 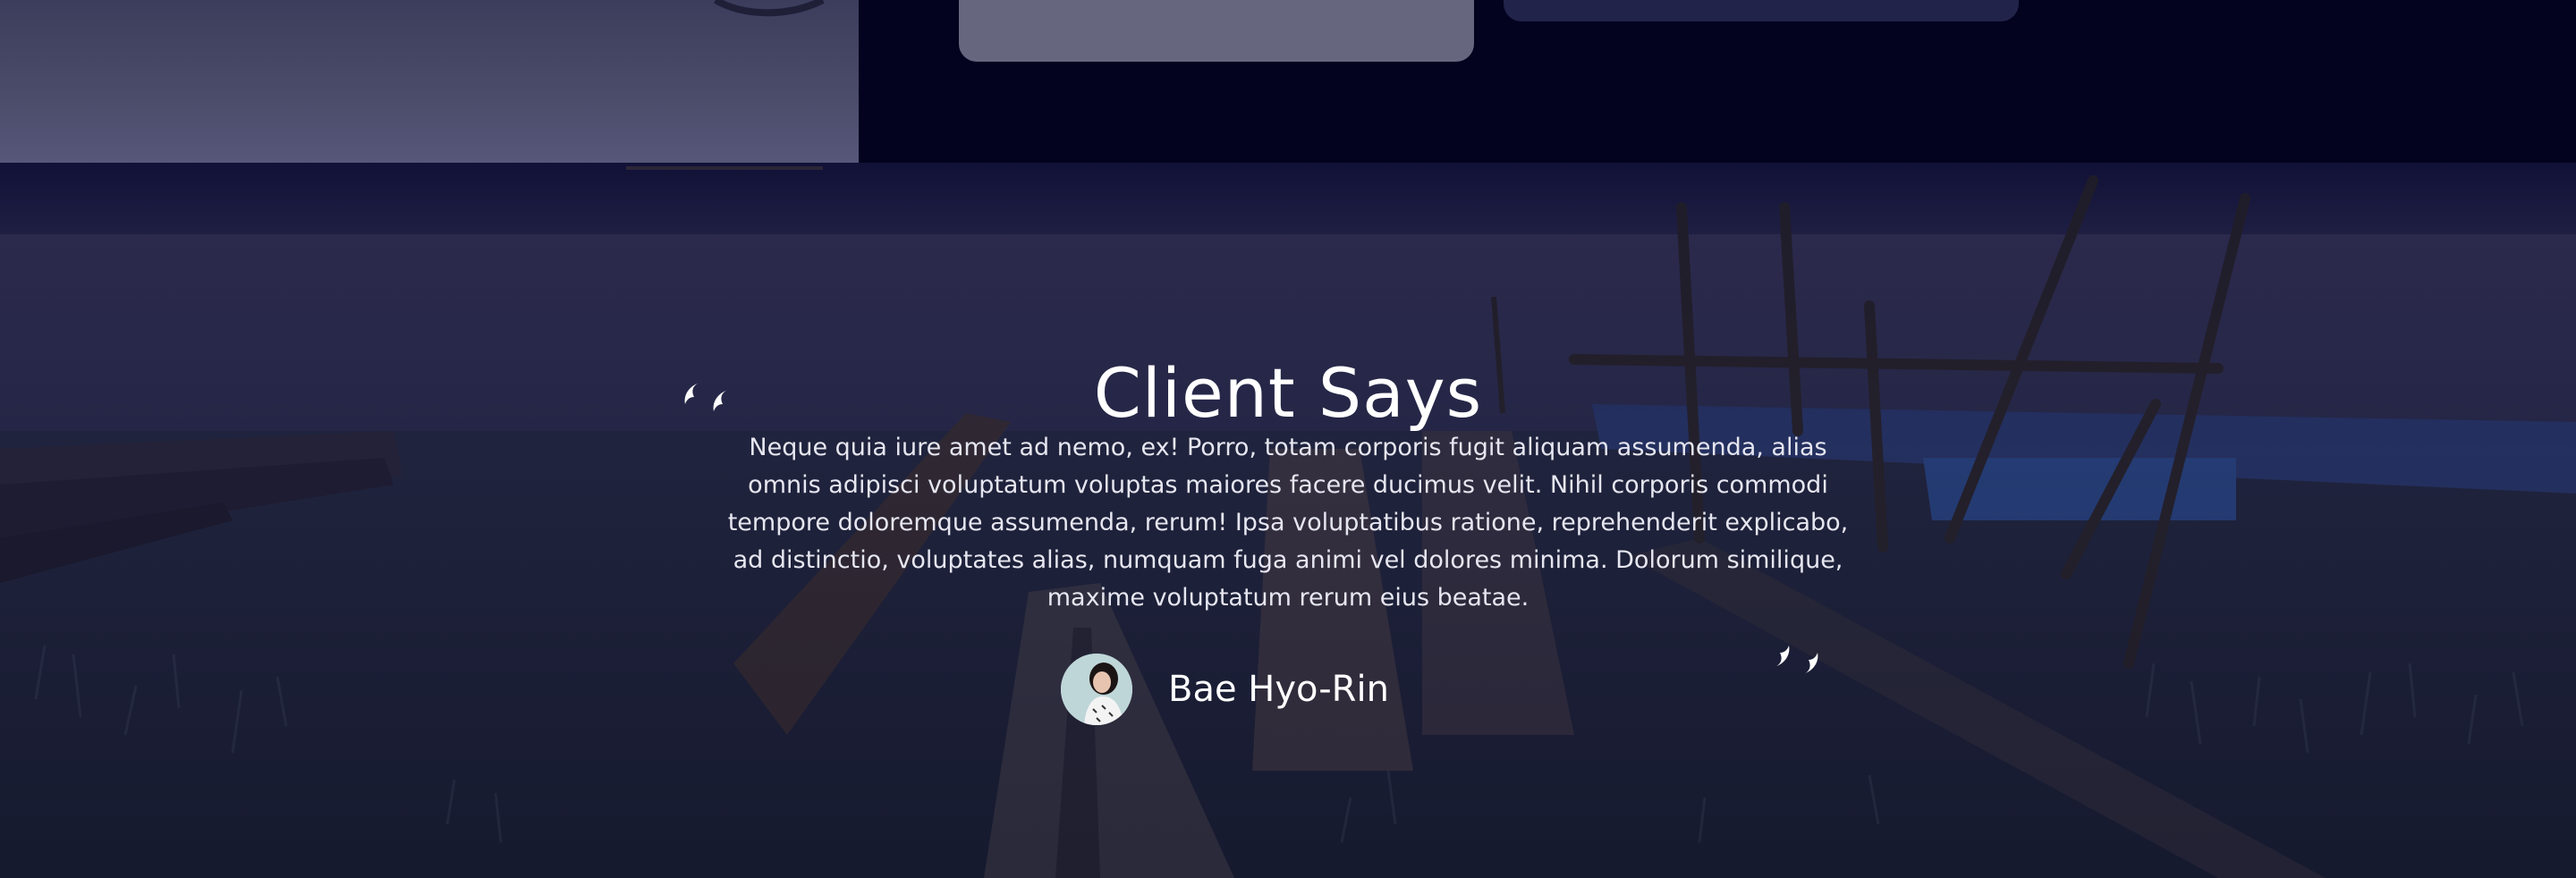 I want to click on author-name: Bae Hyo-Rin, so click(x=1278, y=689).